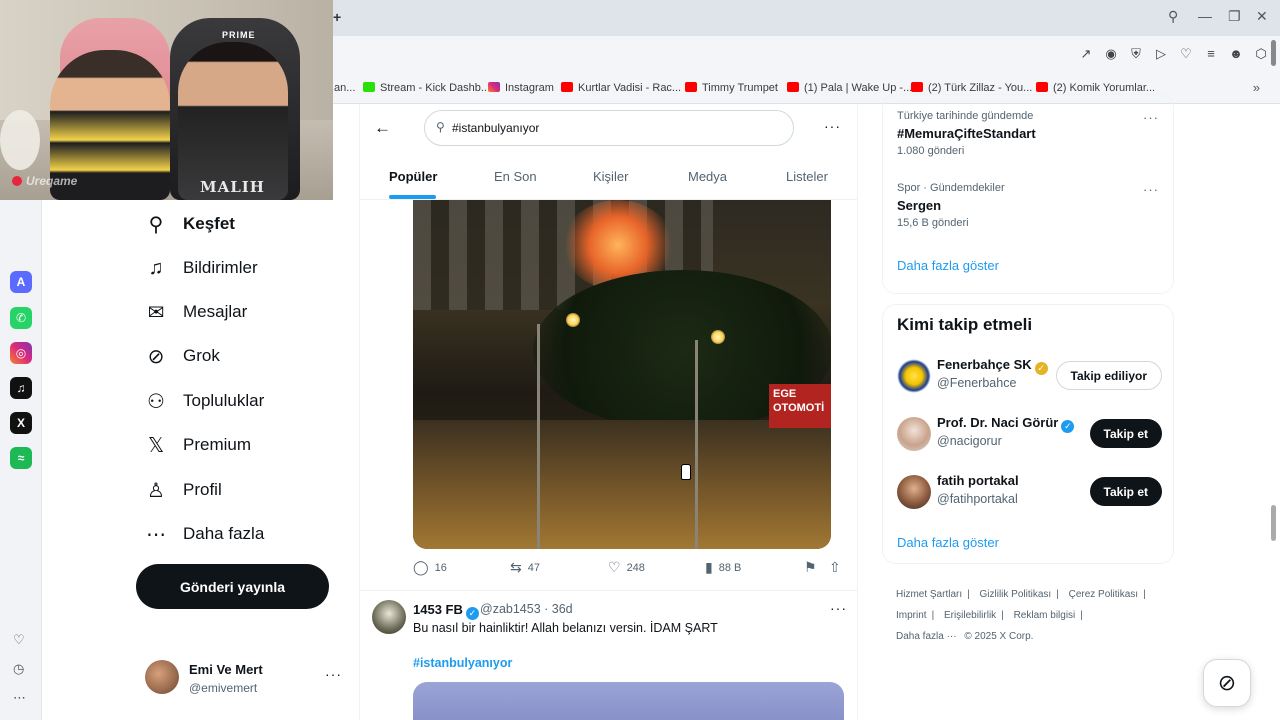 This screenshot has width=1280, height=720. I want to click on play-icon: ▷, so click(1161, 54).